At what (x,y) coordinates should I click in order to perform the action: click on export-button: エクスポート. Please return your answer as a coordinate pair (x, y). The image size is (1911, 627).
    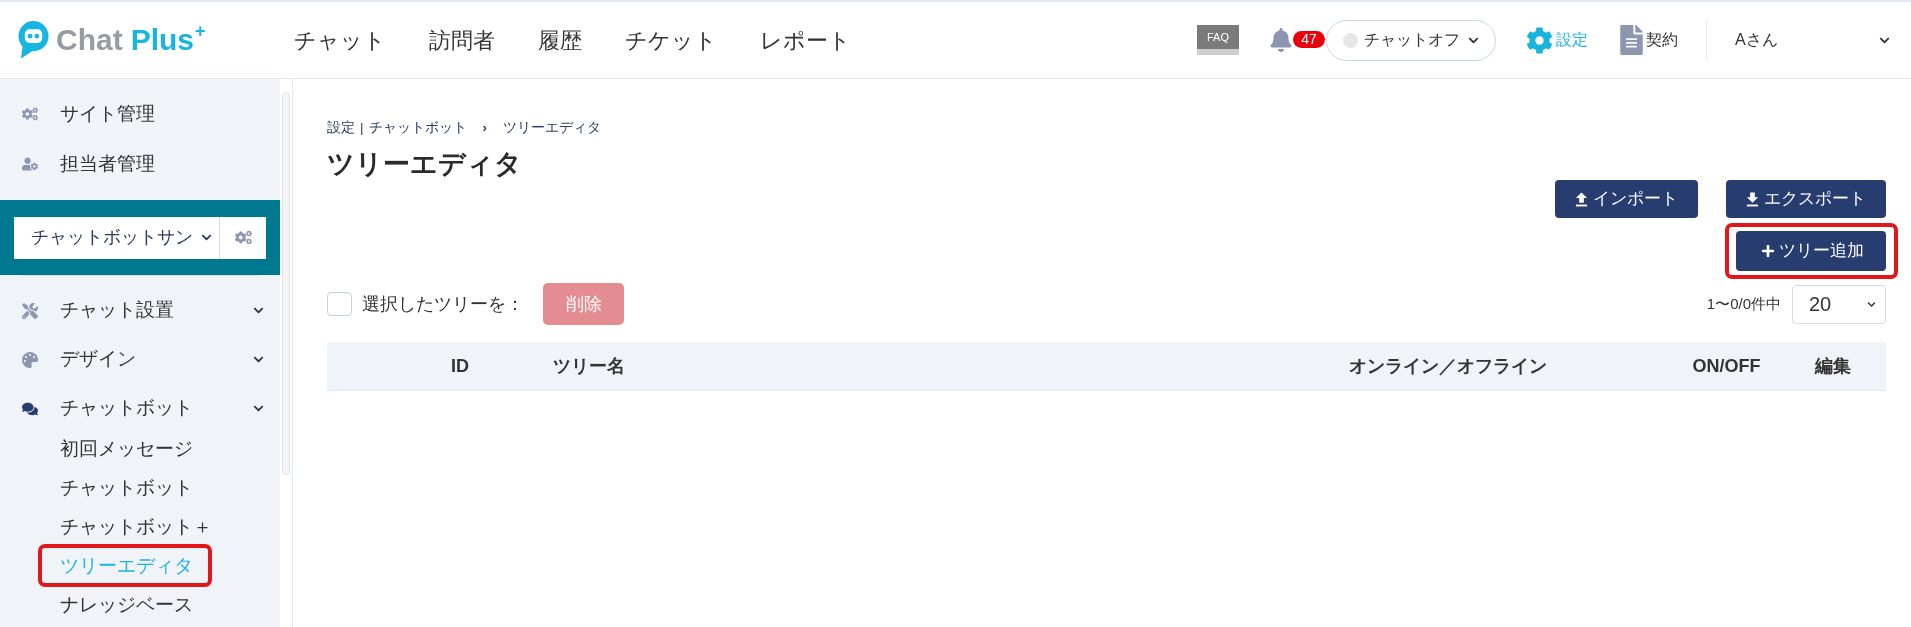
    Looking at the image, I should click on (1806, 199).